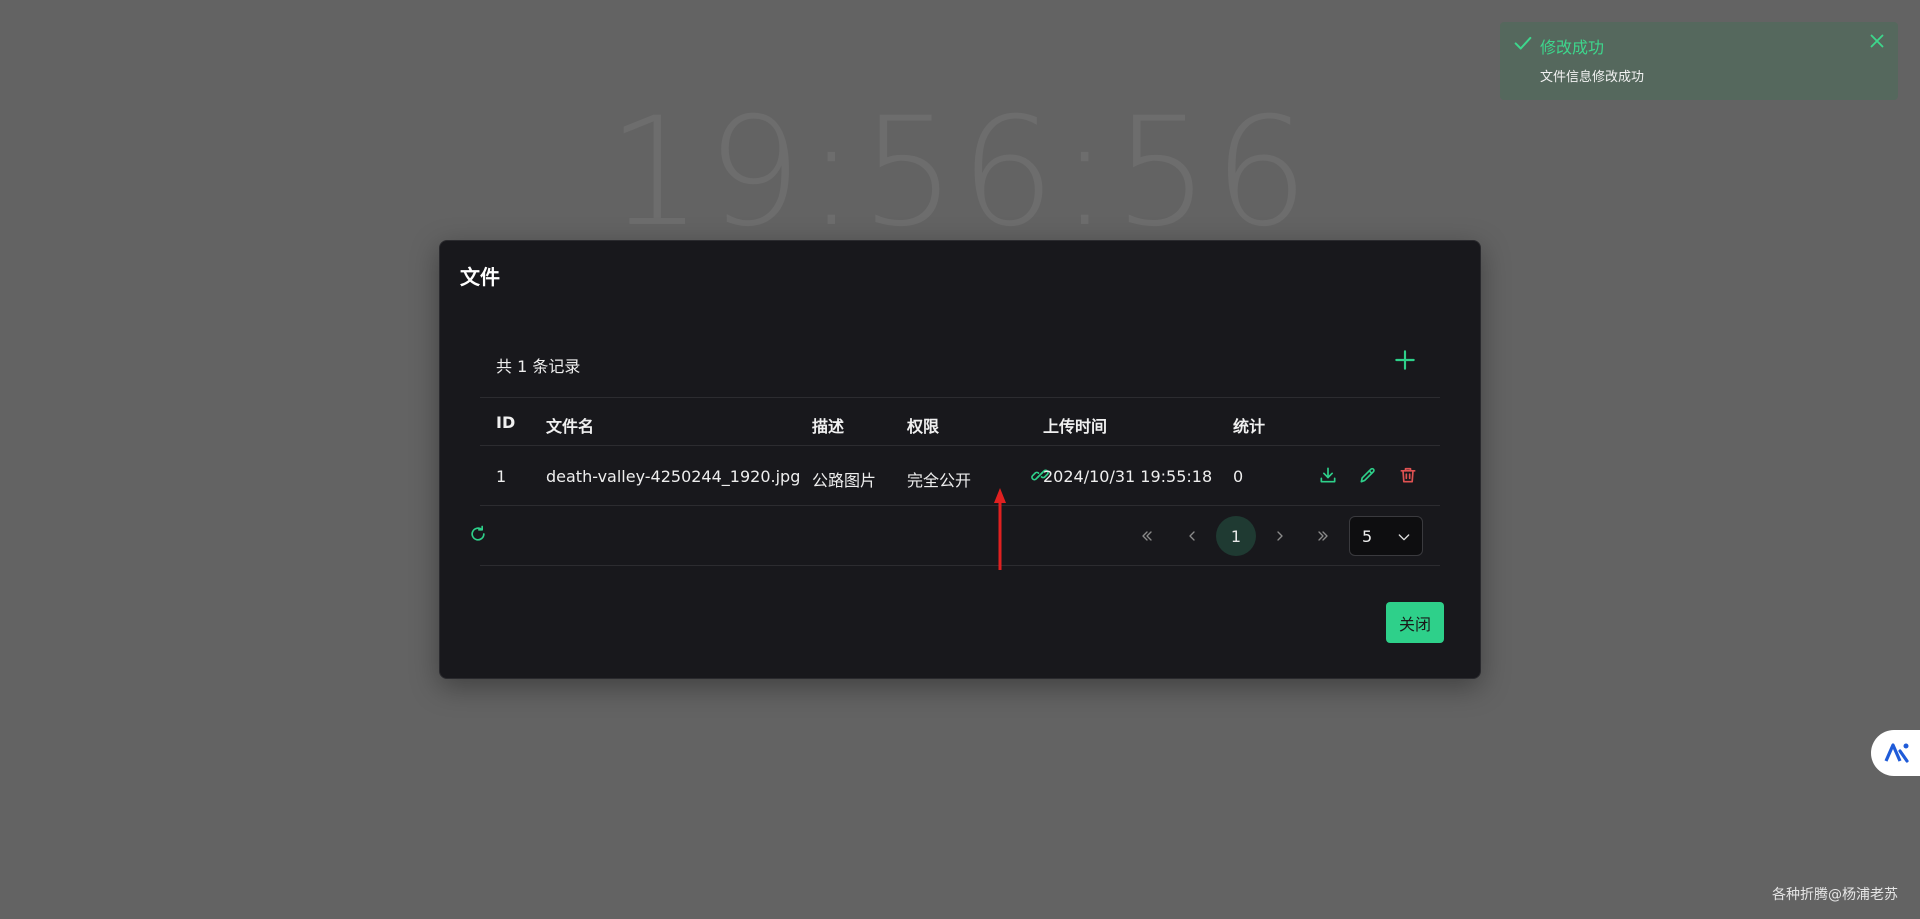 This screenshot has height=919, width=1920. Describe the element at coordinates (1075, 426) in the screenshot. I see `header-upload-time: 上传时间` at that location.